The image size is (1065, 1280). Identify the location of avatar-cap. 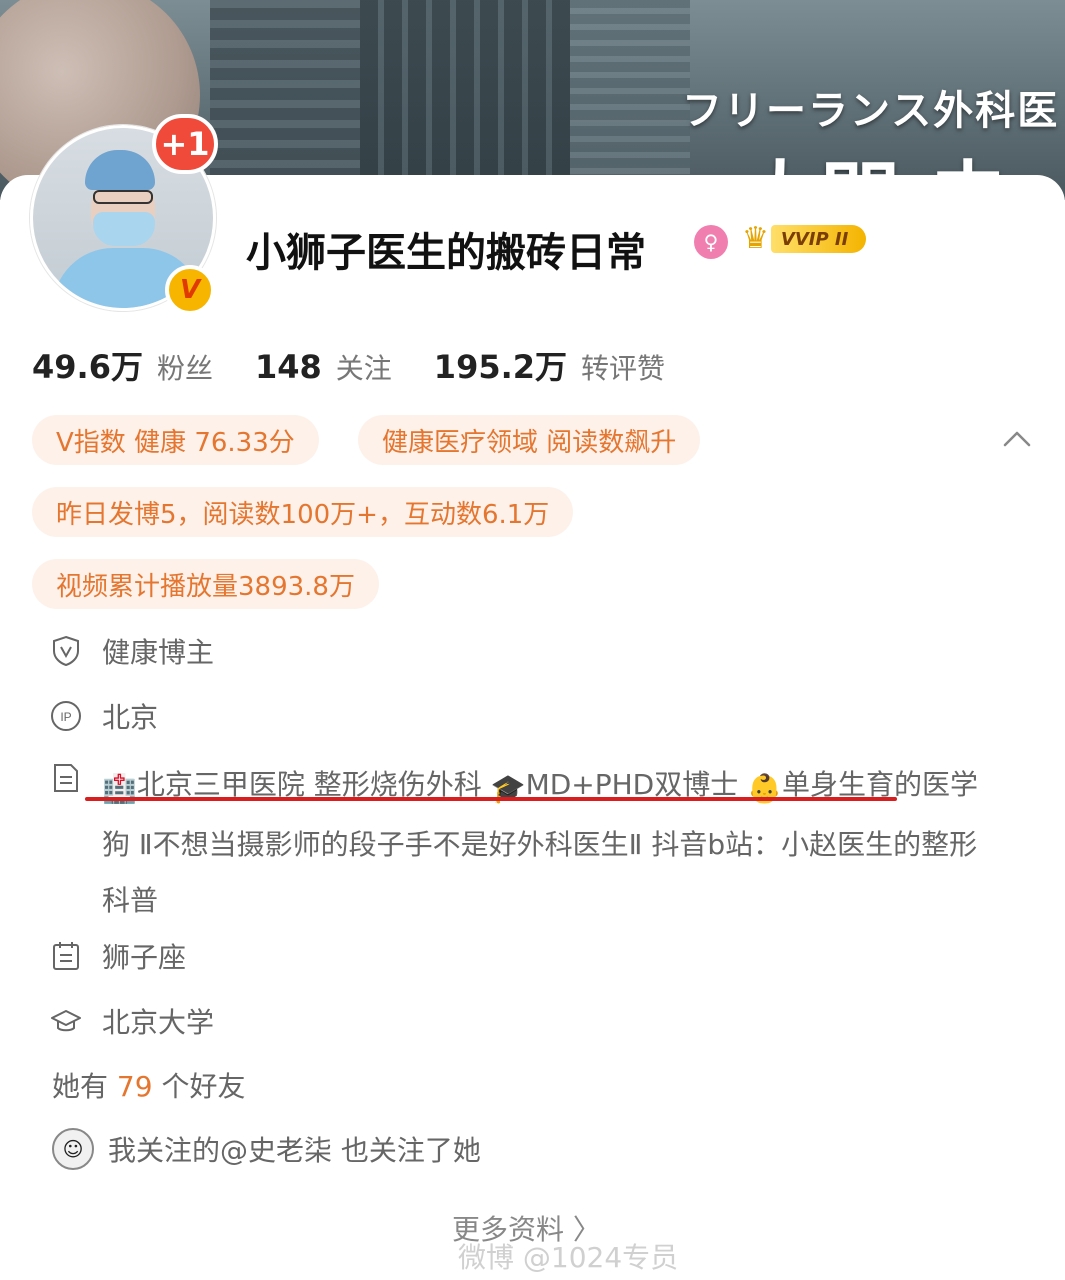
(120, 170).